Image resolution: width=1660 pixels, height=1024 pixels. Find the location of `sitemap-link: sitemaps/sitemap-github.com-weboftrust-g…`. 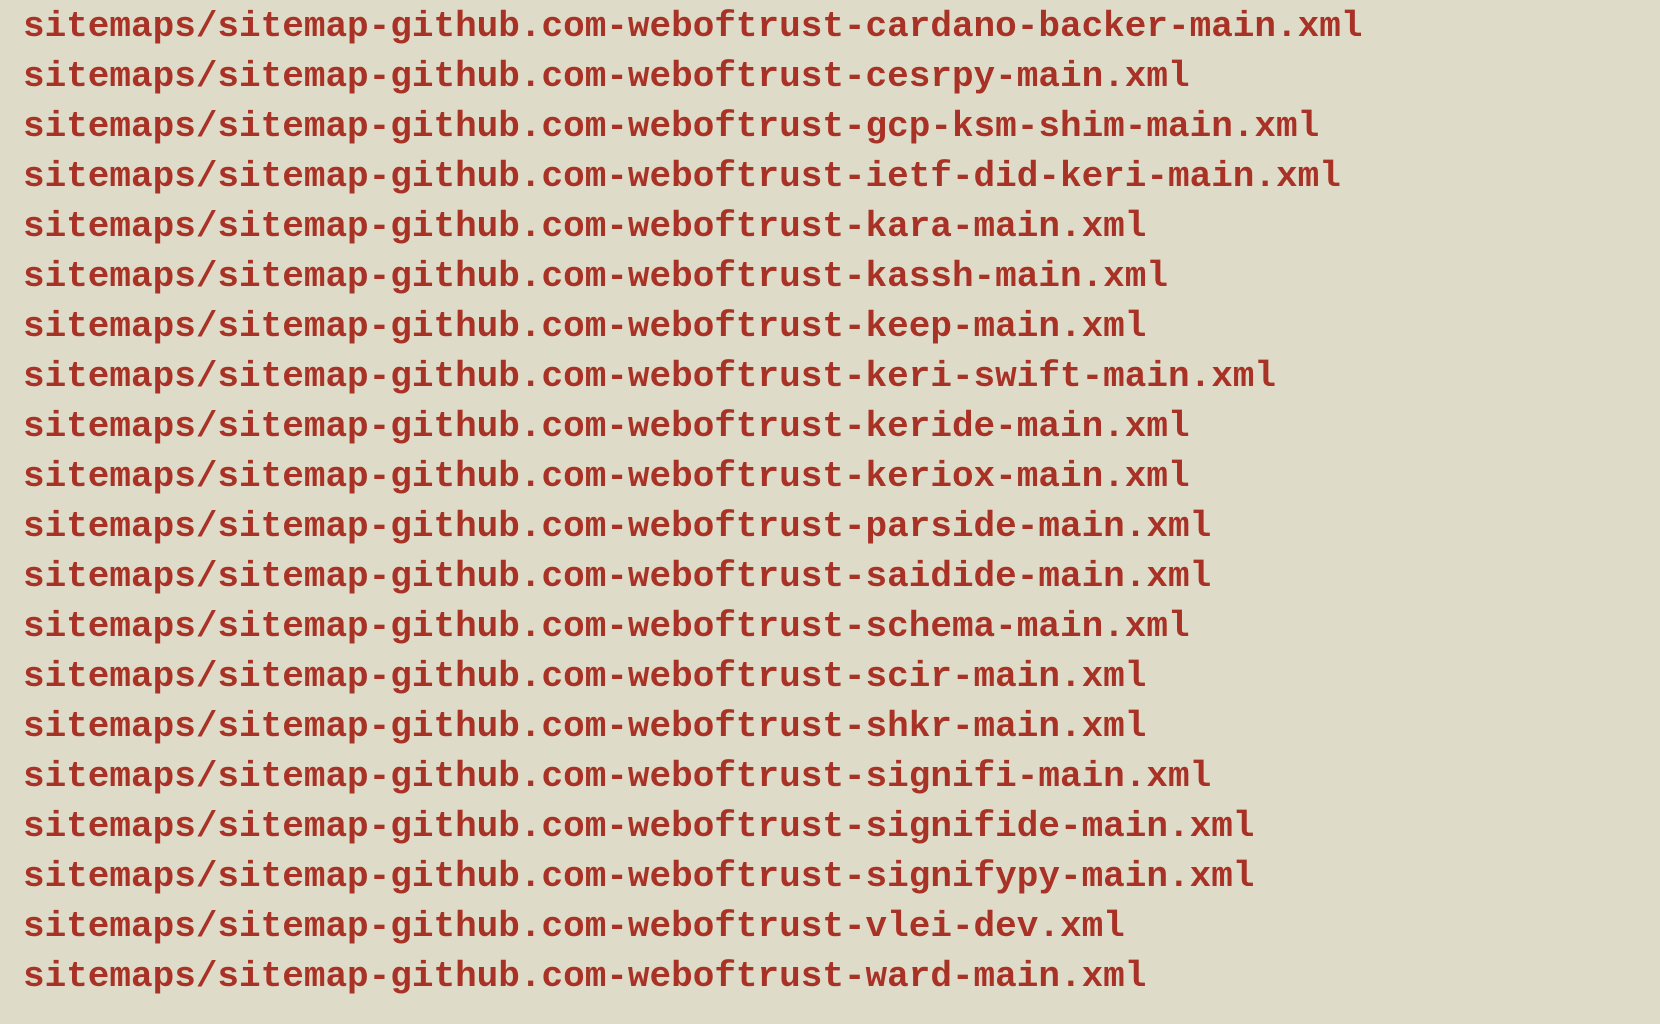

sitemap-link: sitemaps/sitemap-github.com-weboftrust-g… is located at coordinates (671, 126).